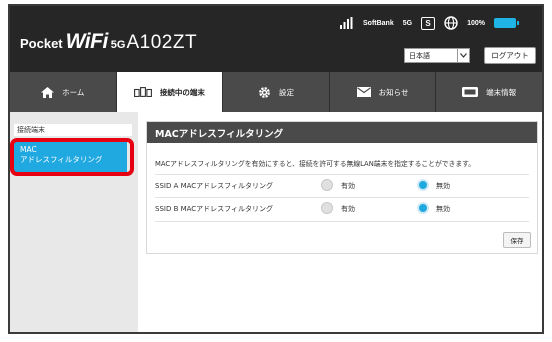 This screenshot has height=342, width=552. Describe the element at coordinates (87, 41) in the screenshot. I see `logo-wifi: WiFi` at that location.